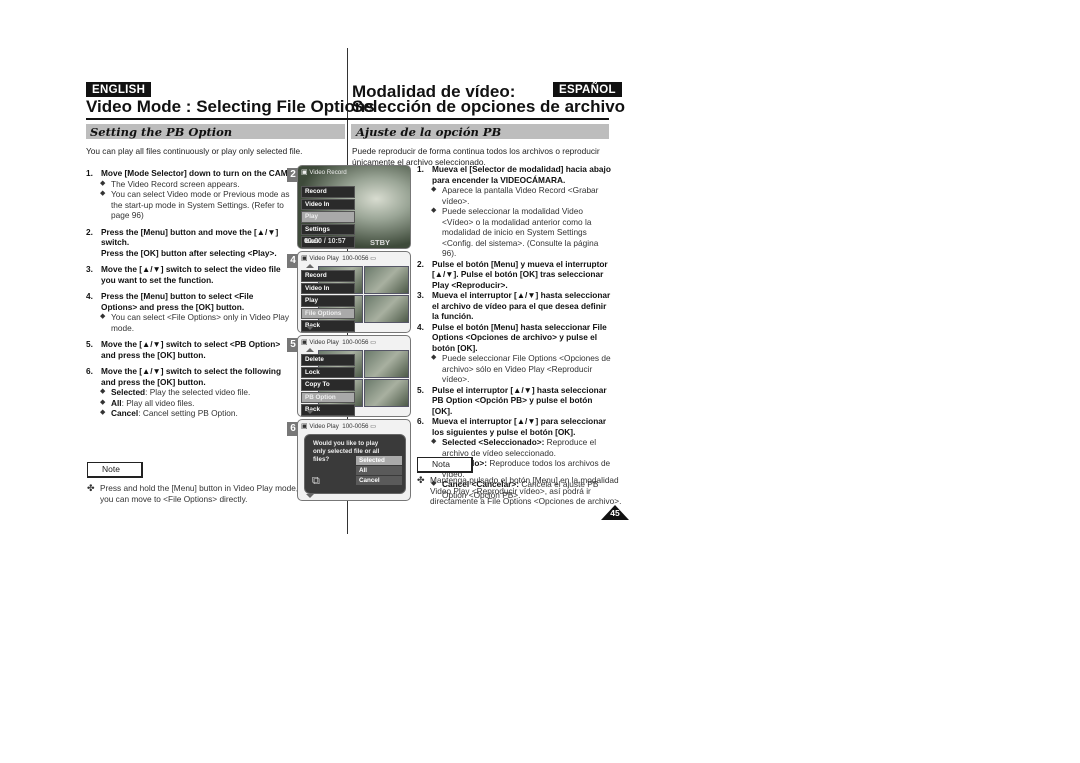 The height and width of the screenshot is (763, 1080). I want to click on copy-files-icon: ⧉, so click(316, 481).